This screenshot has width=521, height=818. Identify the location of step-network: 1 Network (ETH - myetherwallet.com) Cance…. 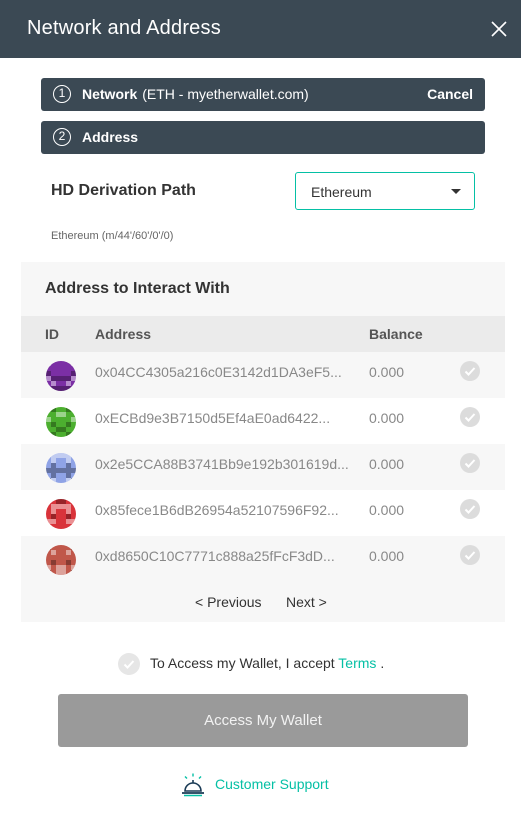
(263, 94).